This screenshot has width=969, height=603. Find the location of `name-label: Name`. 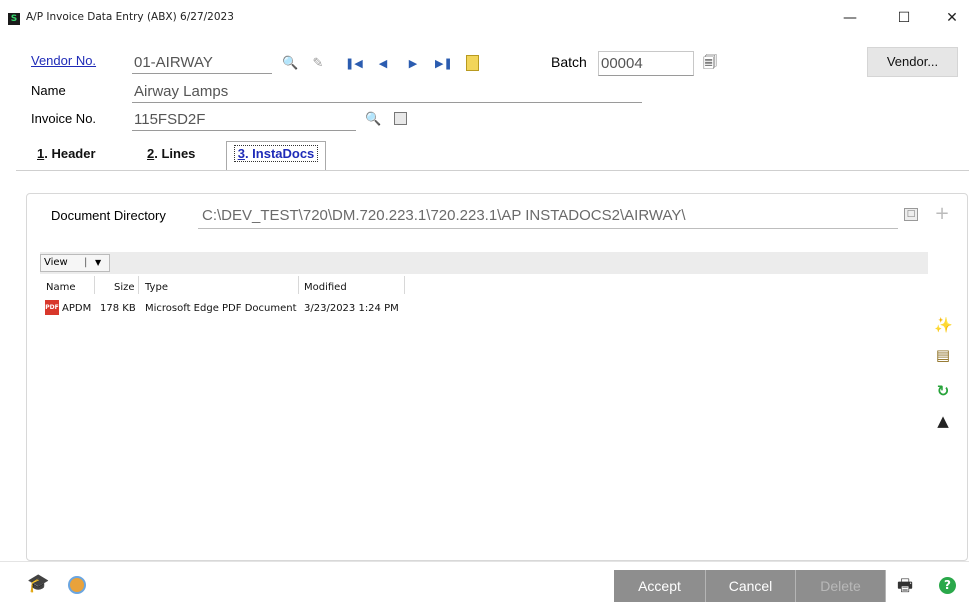

name-label: Name is located at coordinates (48, 90).